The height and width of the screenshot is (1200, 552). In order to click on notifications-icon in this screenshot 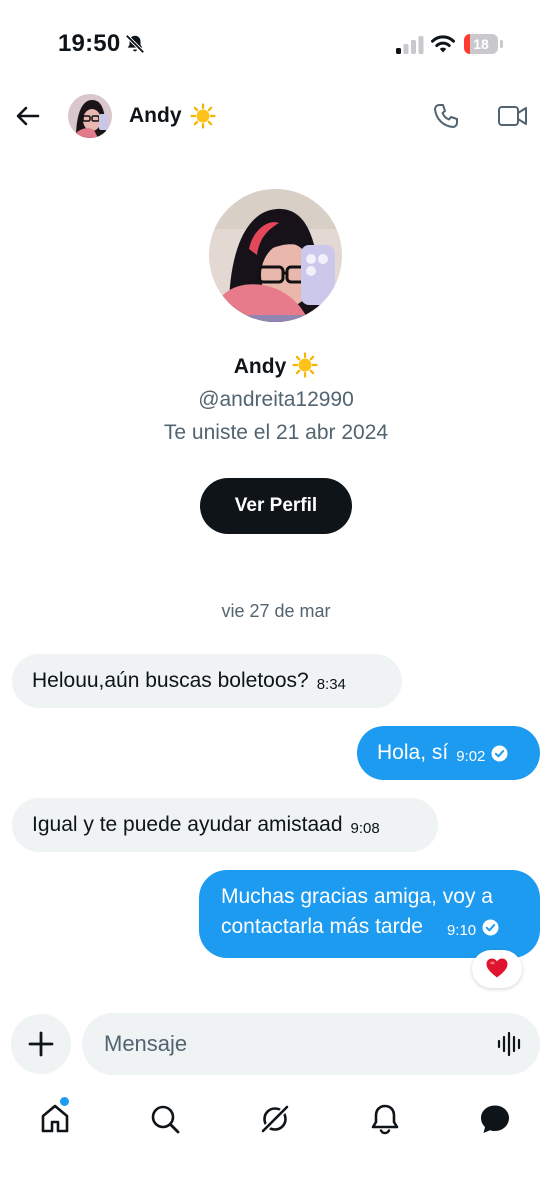, I will do `click(385, 1119)`.